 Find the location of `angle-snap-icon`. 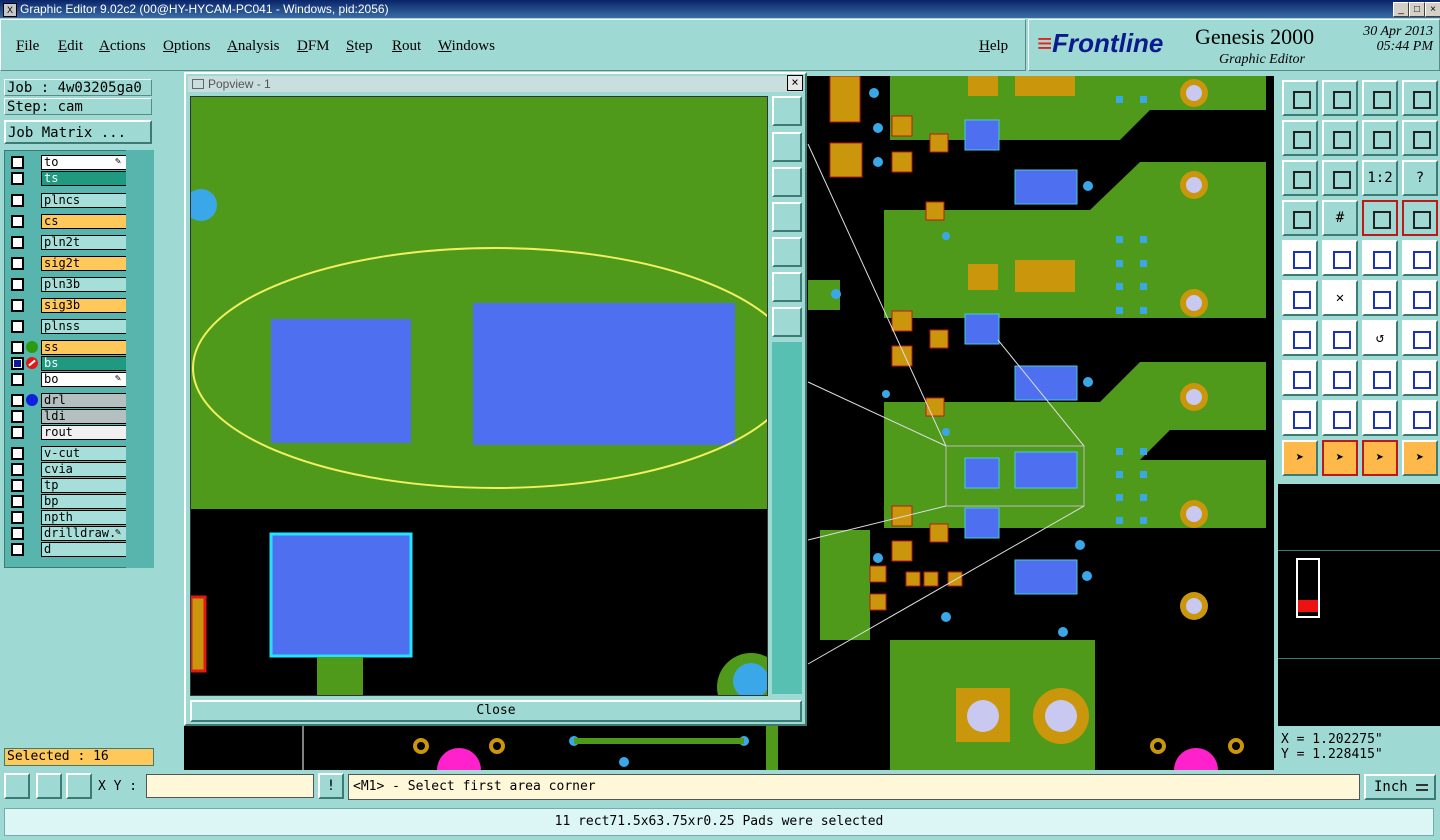

angle-snap-icon is located at coordinates (49, 786).